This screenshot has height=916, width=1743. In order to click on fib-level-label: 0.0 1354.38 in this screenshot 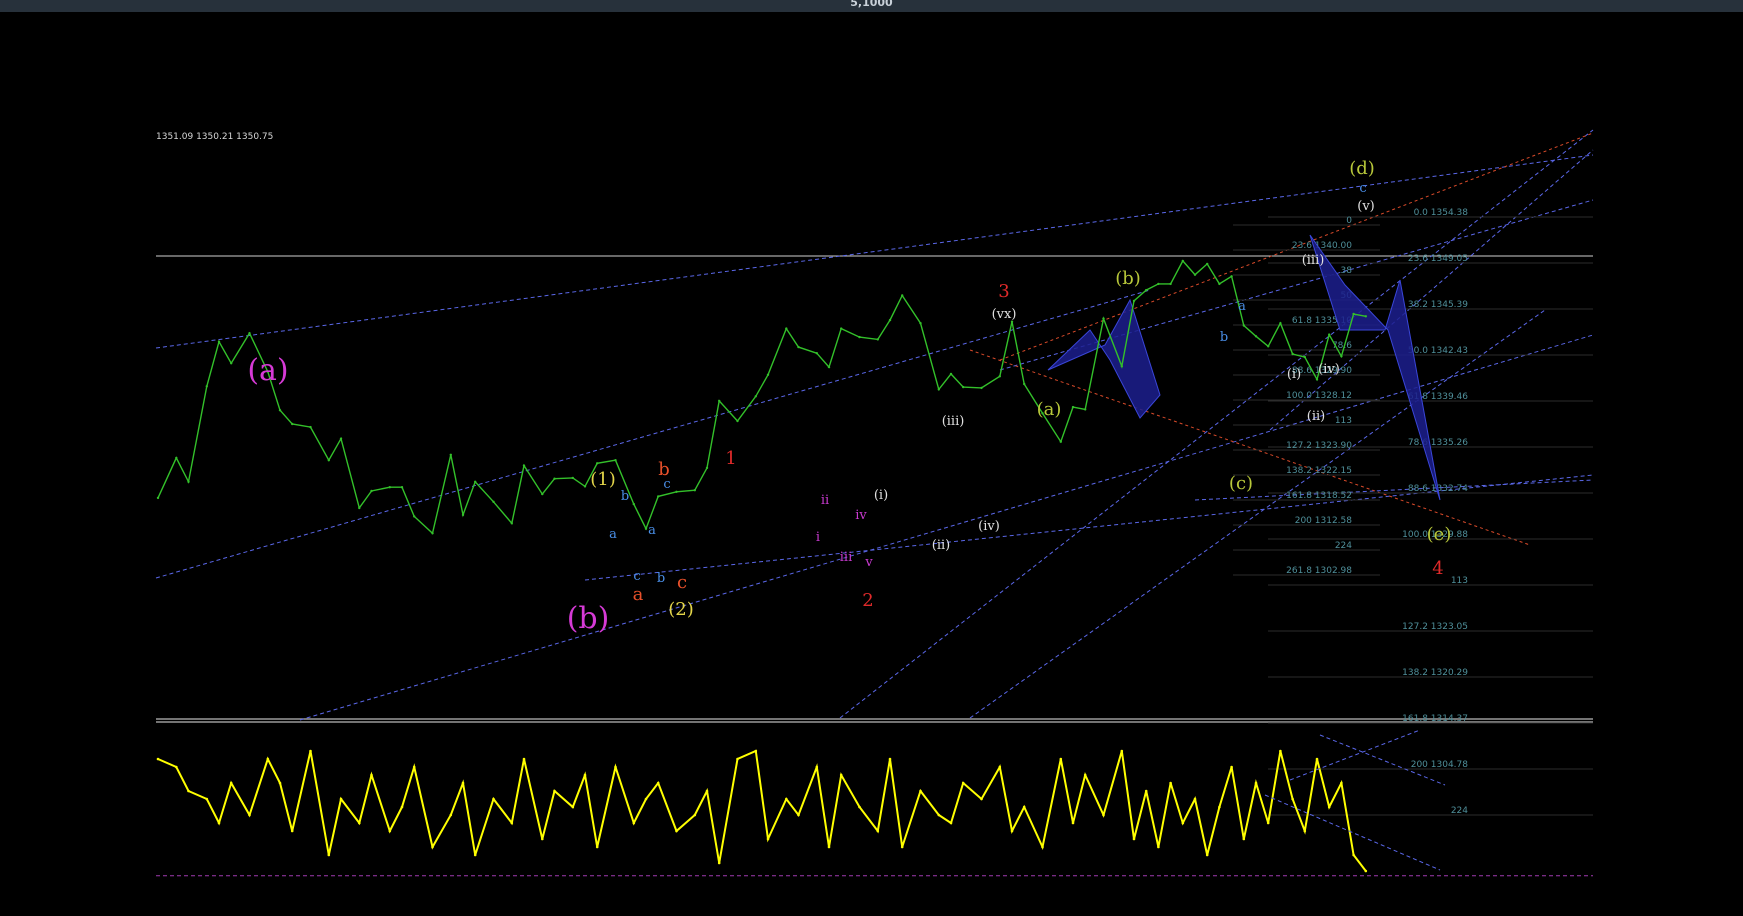, I will do `click(1441, 213)`.